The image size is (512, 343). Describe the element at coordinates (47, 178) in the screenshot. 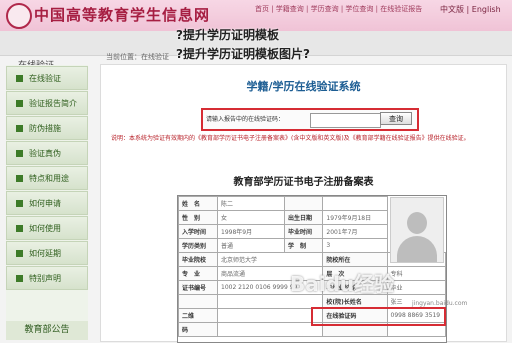

I see `sidebar-item-features: 特点和用途` at that location.